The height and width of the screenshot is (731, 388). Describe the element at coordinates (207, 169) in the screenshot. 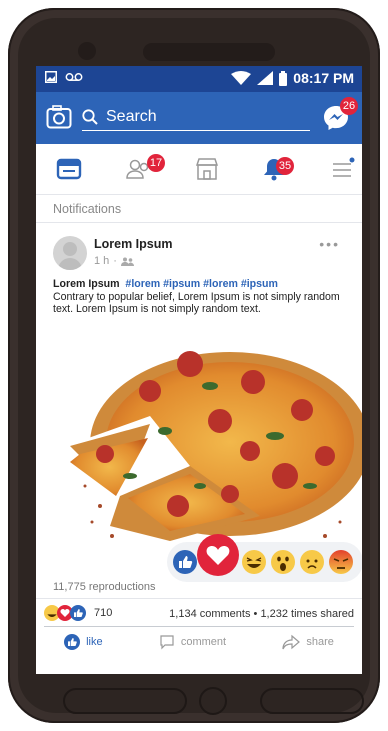

I see `tab-marketplace` at that location.